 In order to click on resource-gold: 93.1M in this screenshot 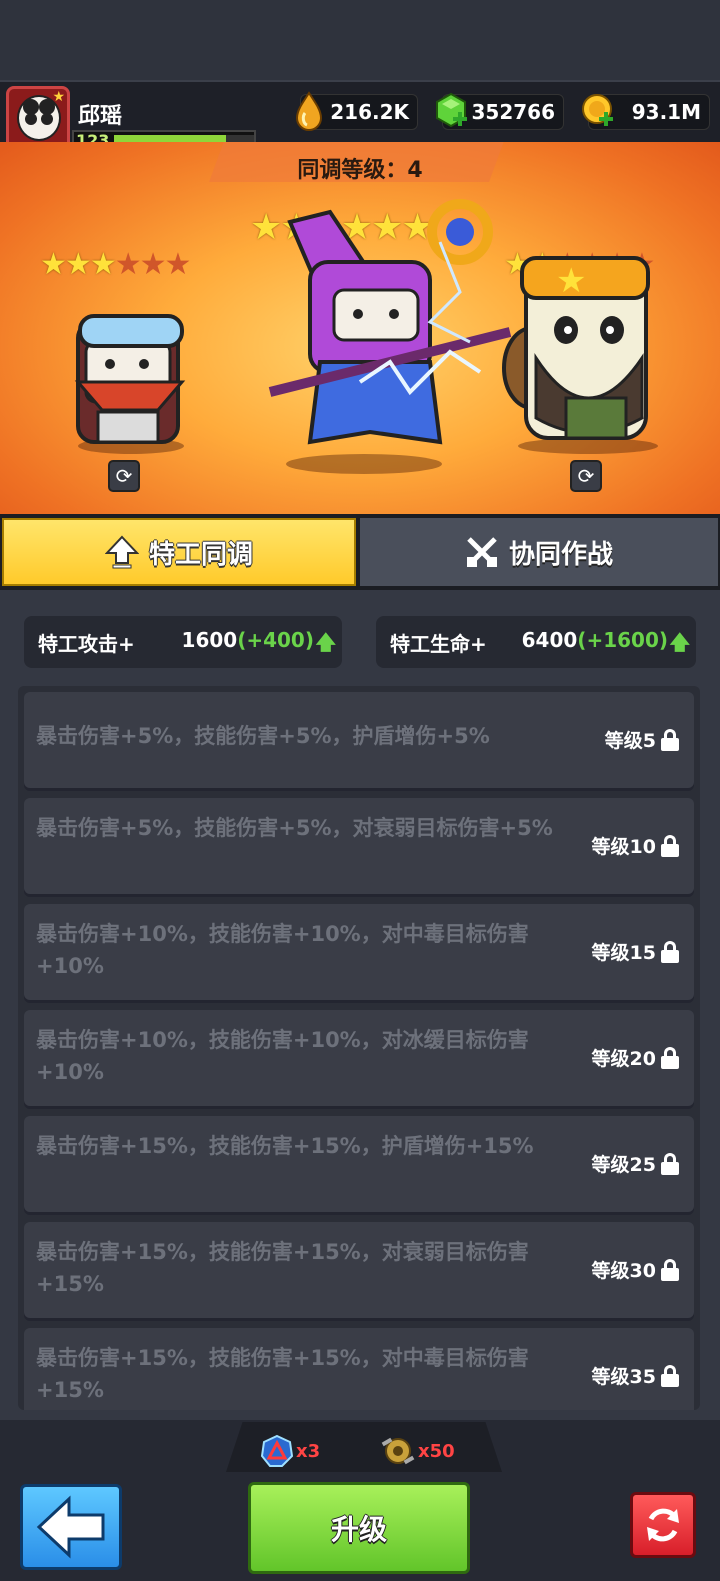, I will do `click(646, 112)`.